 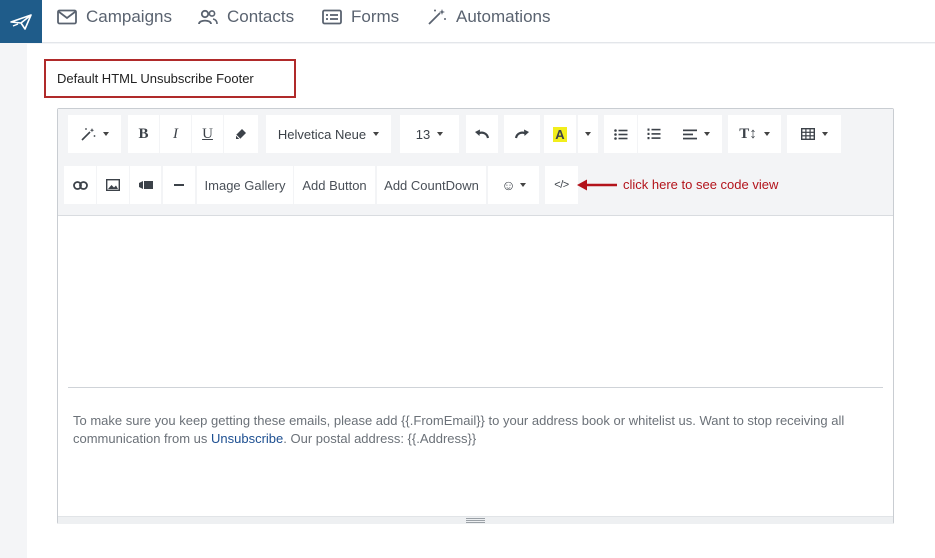 I want to click on content-divider, so click(x=475, y=387).